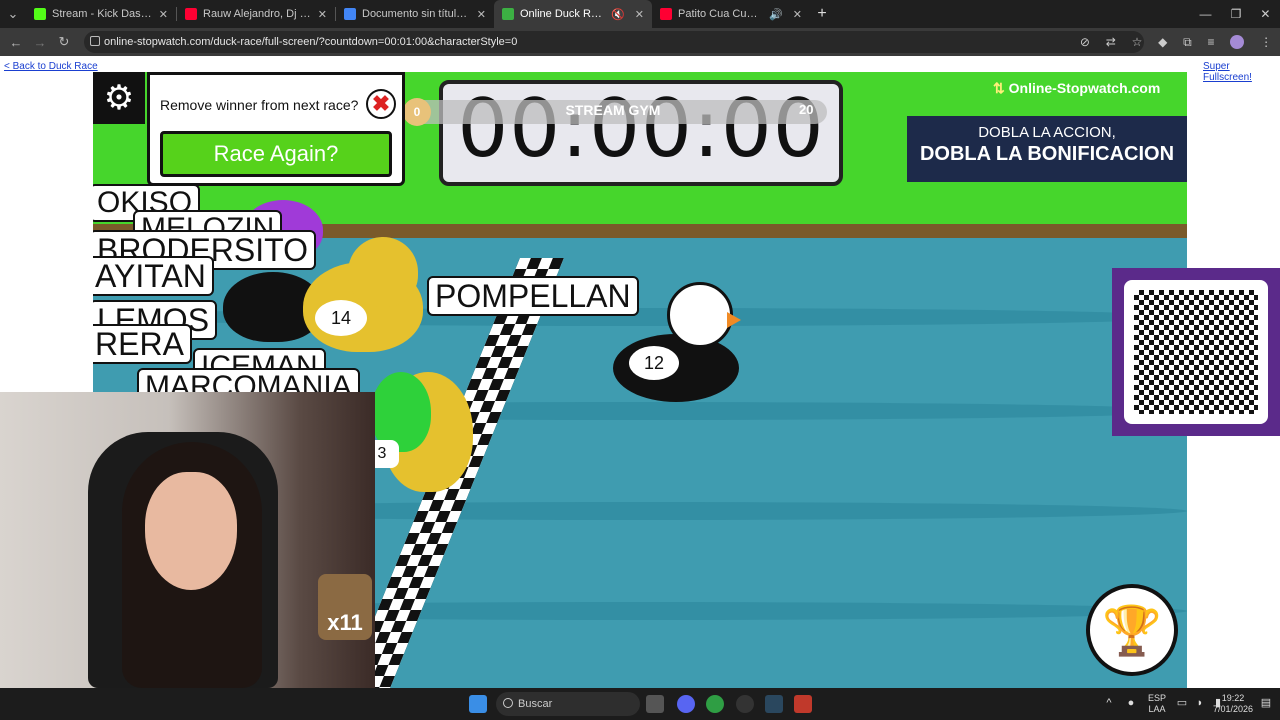 The width and height of the screenshot is (1280, 720). I want to click on racer-label: RERA, so click(142, 344).